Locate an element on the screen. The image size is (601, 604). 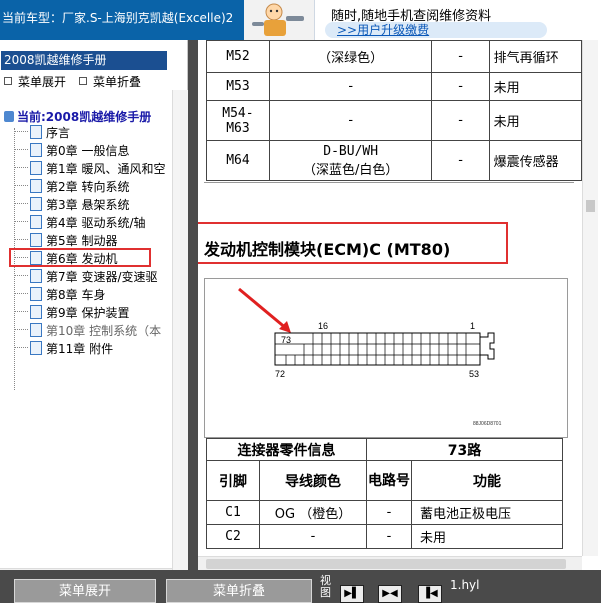
table-row: C2 - - 未用 is located at coordinates (384, 536).